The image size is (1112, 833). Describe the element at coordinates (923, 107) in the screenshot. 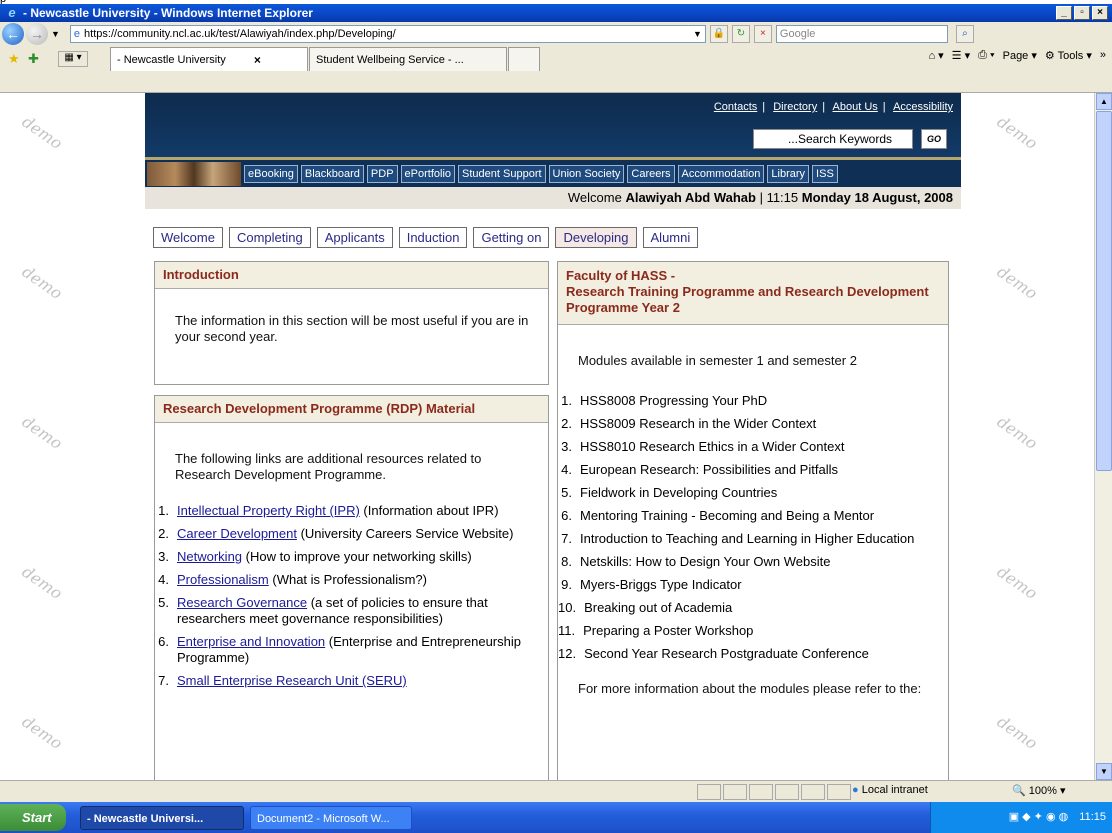

I see `accessibility-link: Accessibility` at that location.